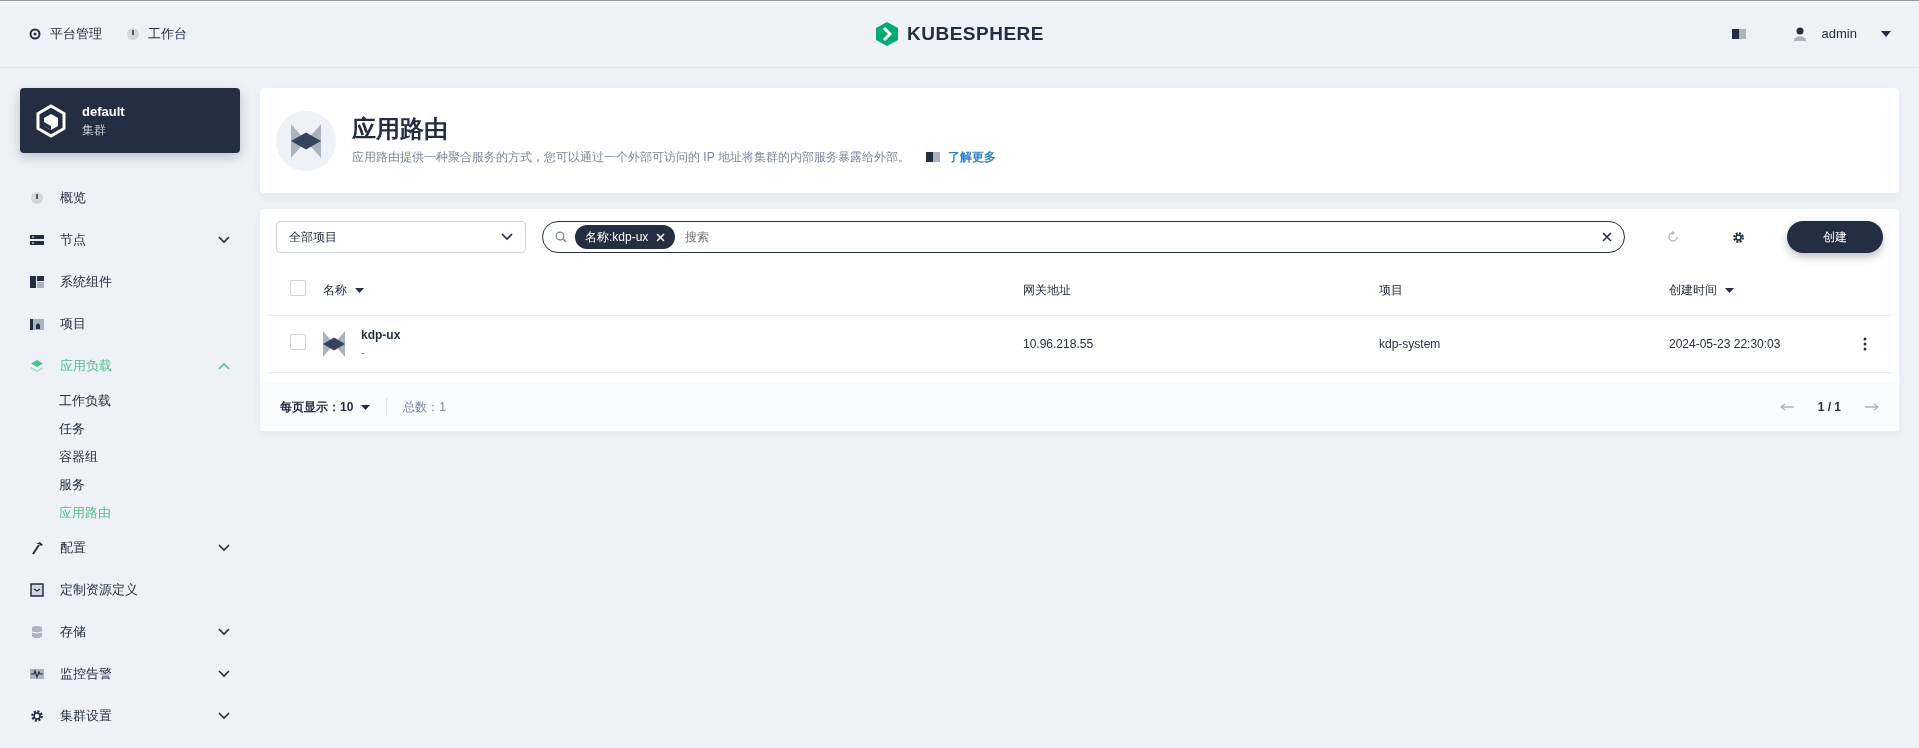 The height and width of the screenshot is (748, 1919). I want to click on cluster-type: 集群, so click(94, 131).